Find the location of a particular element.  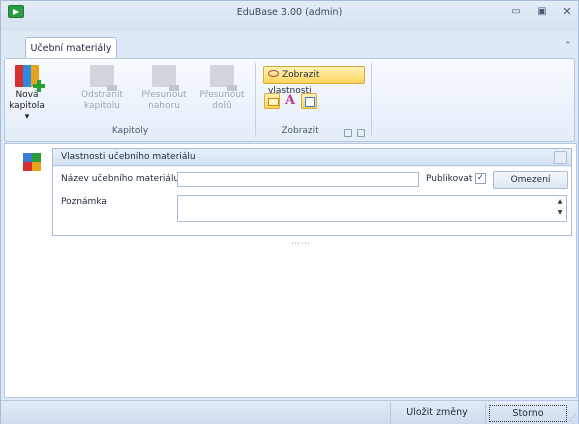

publish-checkbox: ✓ is located at coordinates (480, 178).